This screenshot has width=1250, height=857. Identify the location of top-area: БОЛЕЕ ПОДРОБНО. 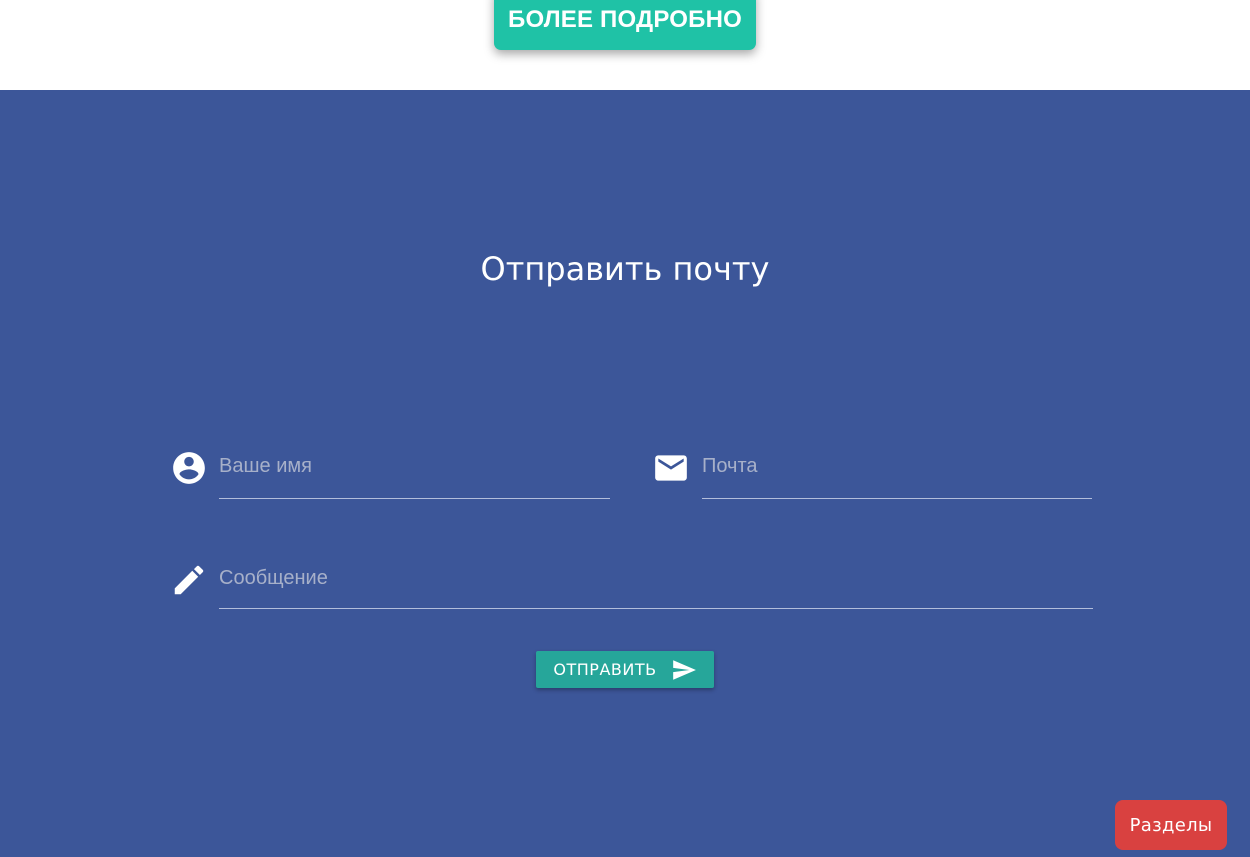
(625, 45).